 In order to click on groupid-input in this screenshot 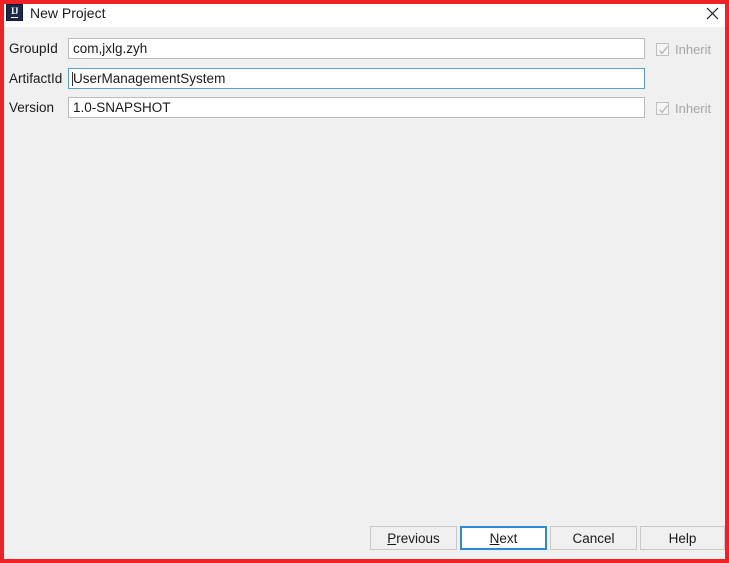, I will do `click(356, 48)`.